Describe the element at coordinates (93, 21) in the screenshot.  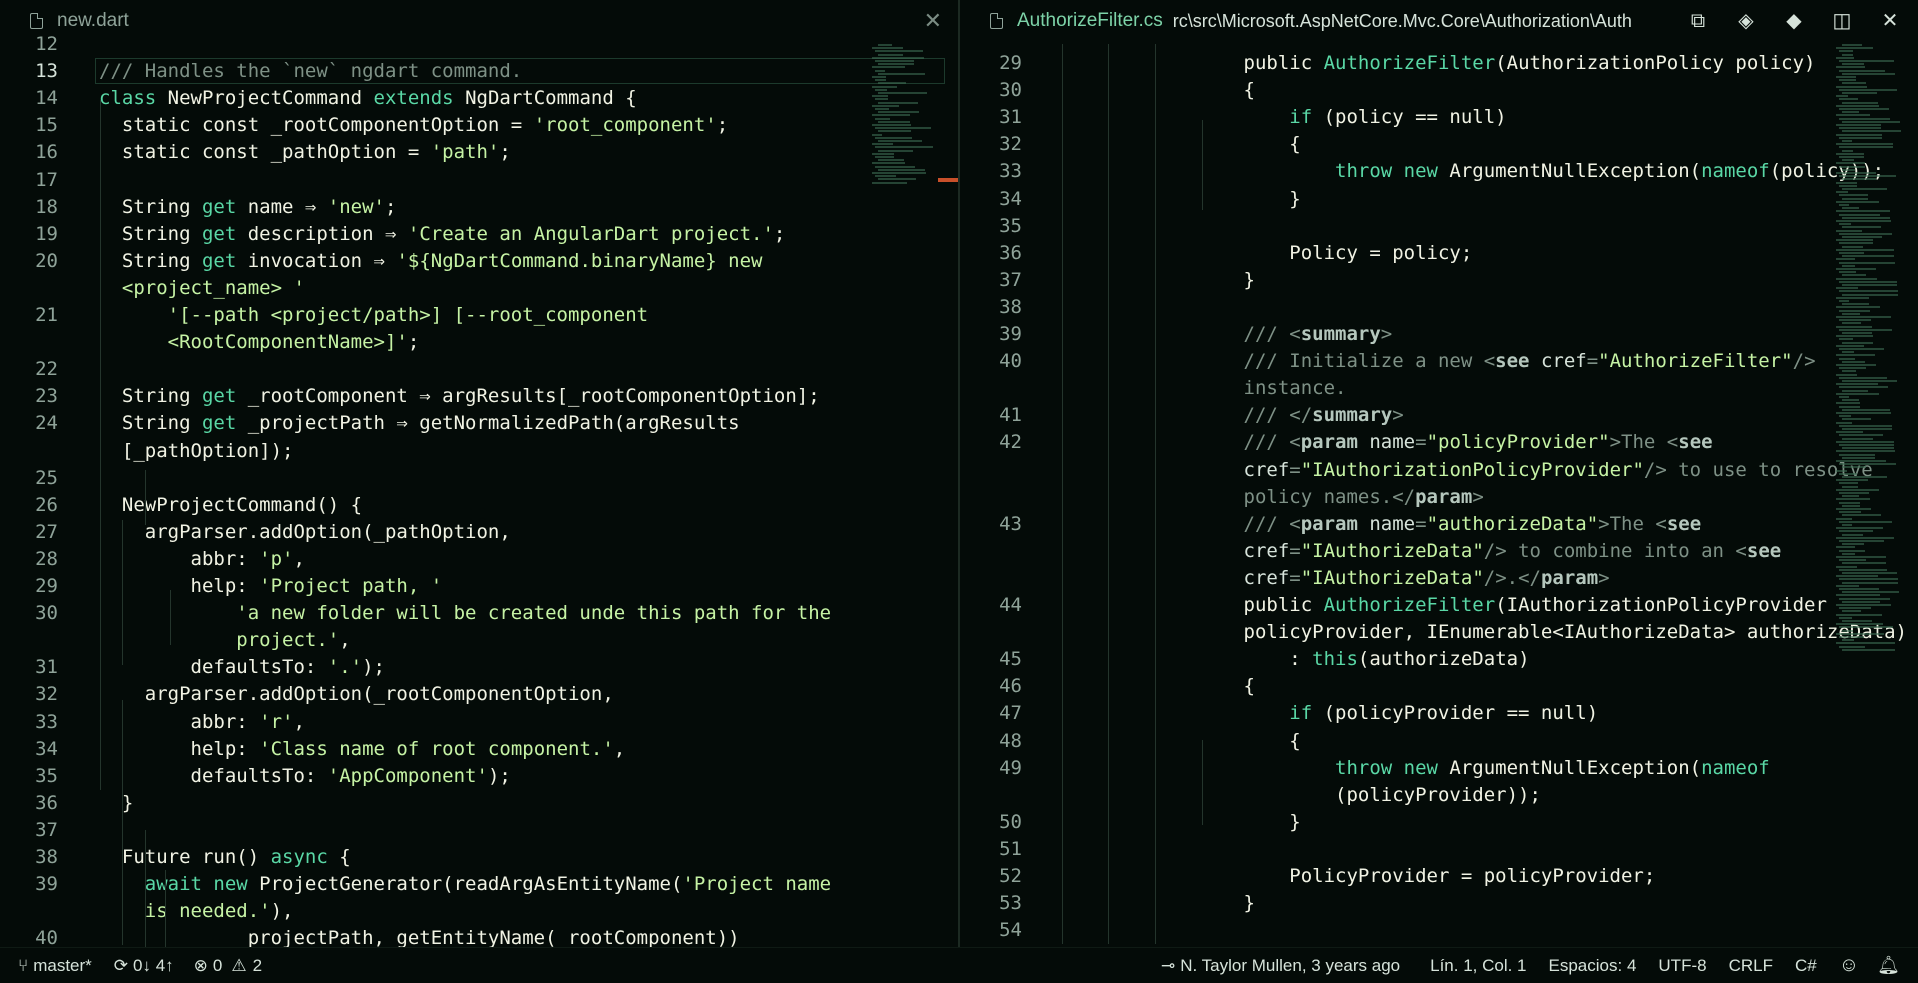
I see `tab-new-dart: new.dart` at that location.